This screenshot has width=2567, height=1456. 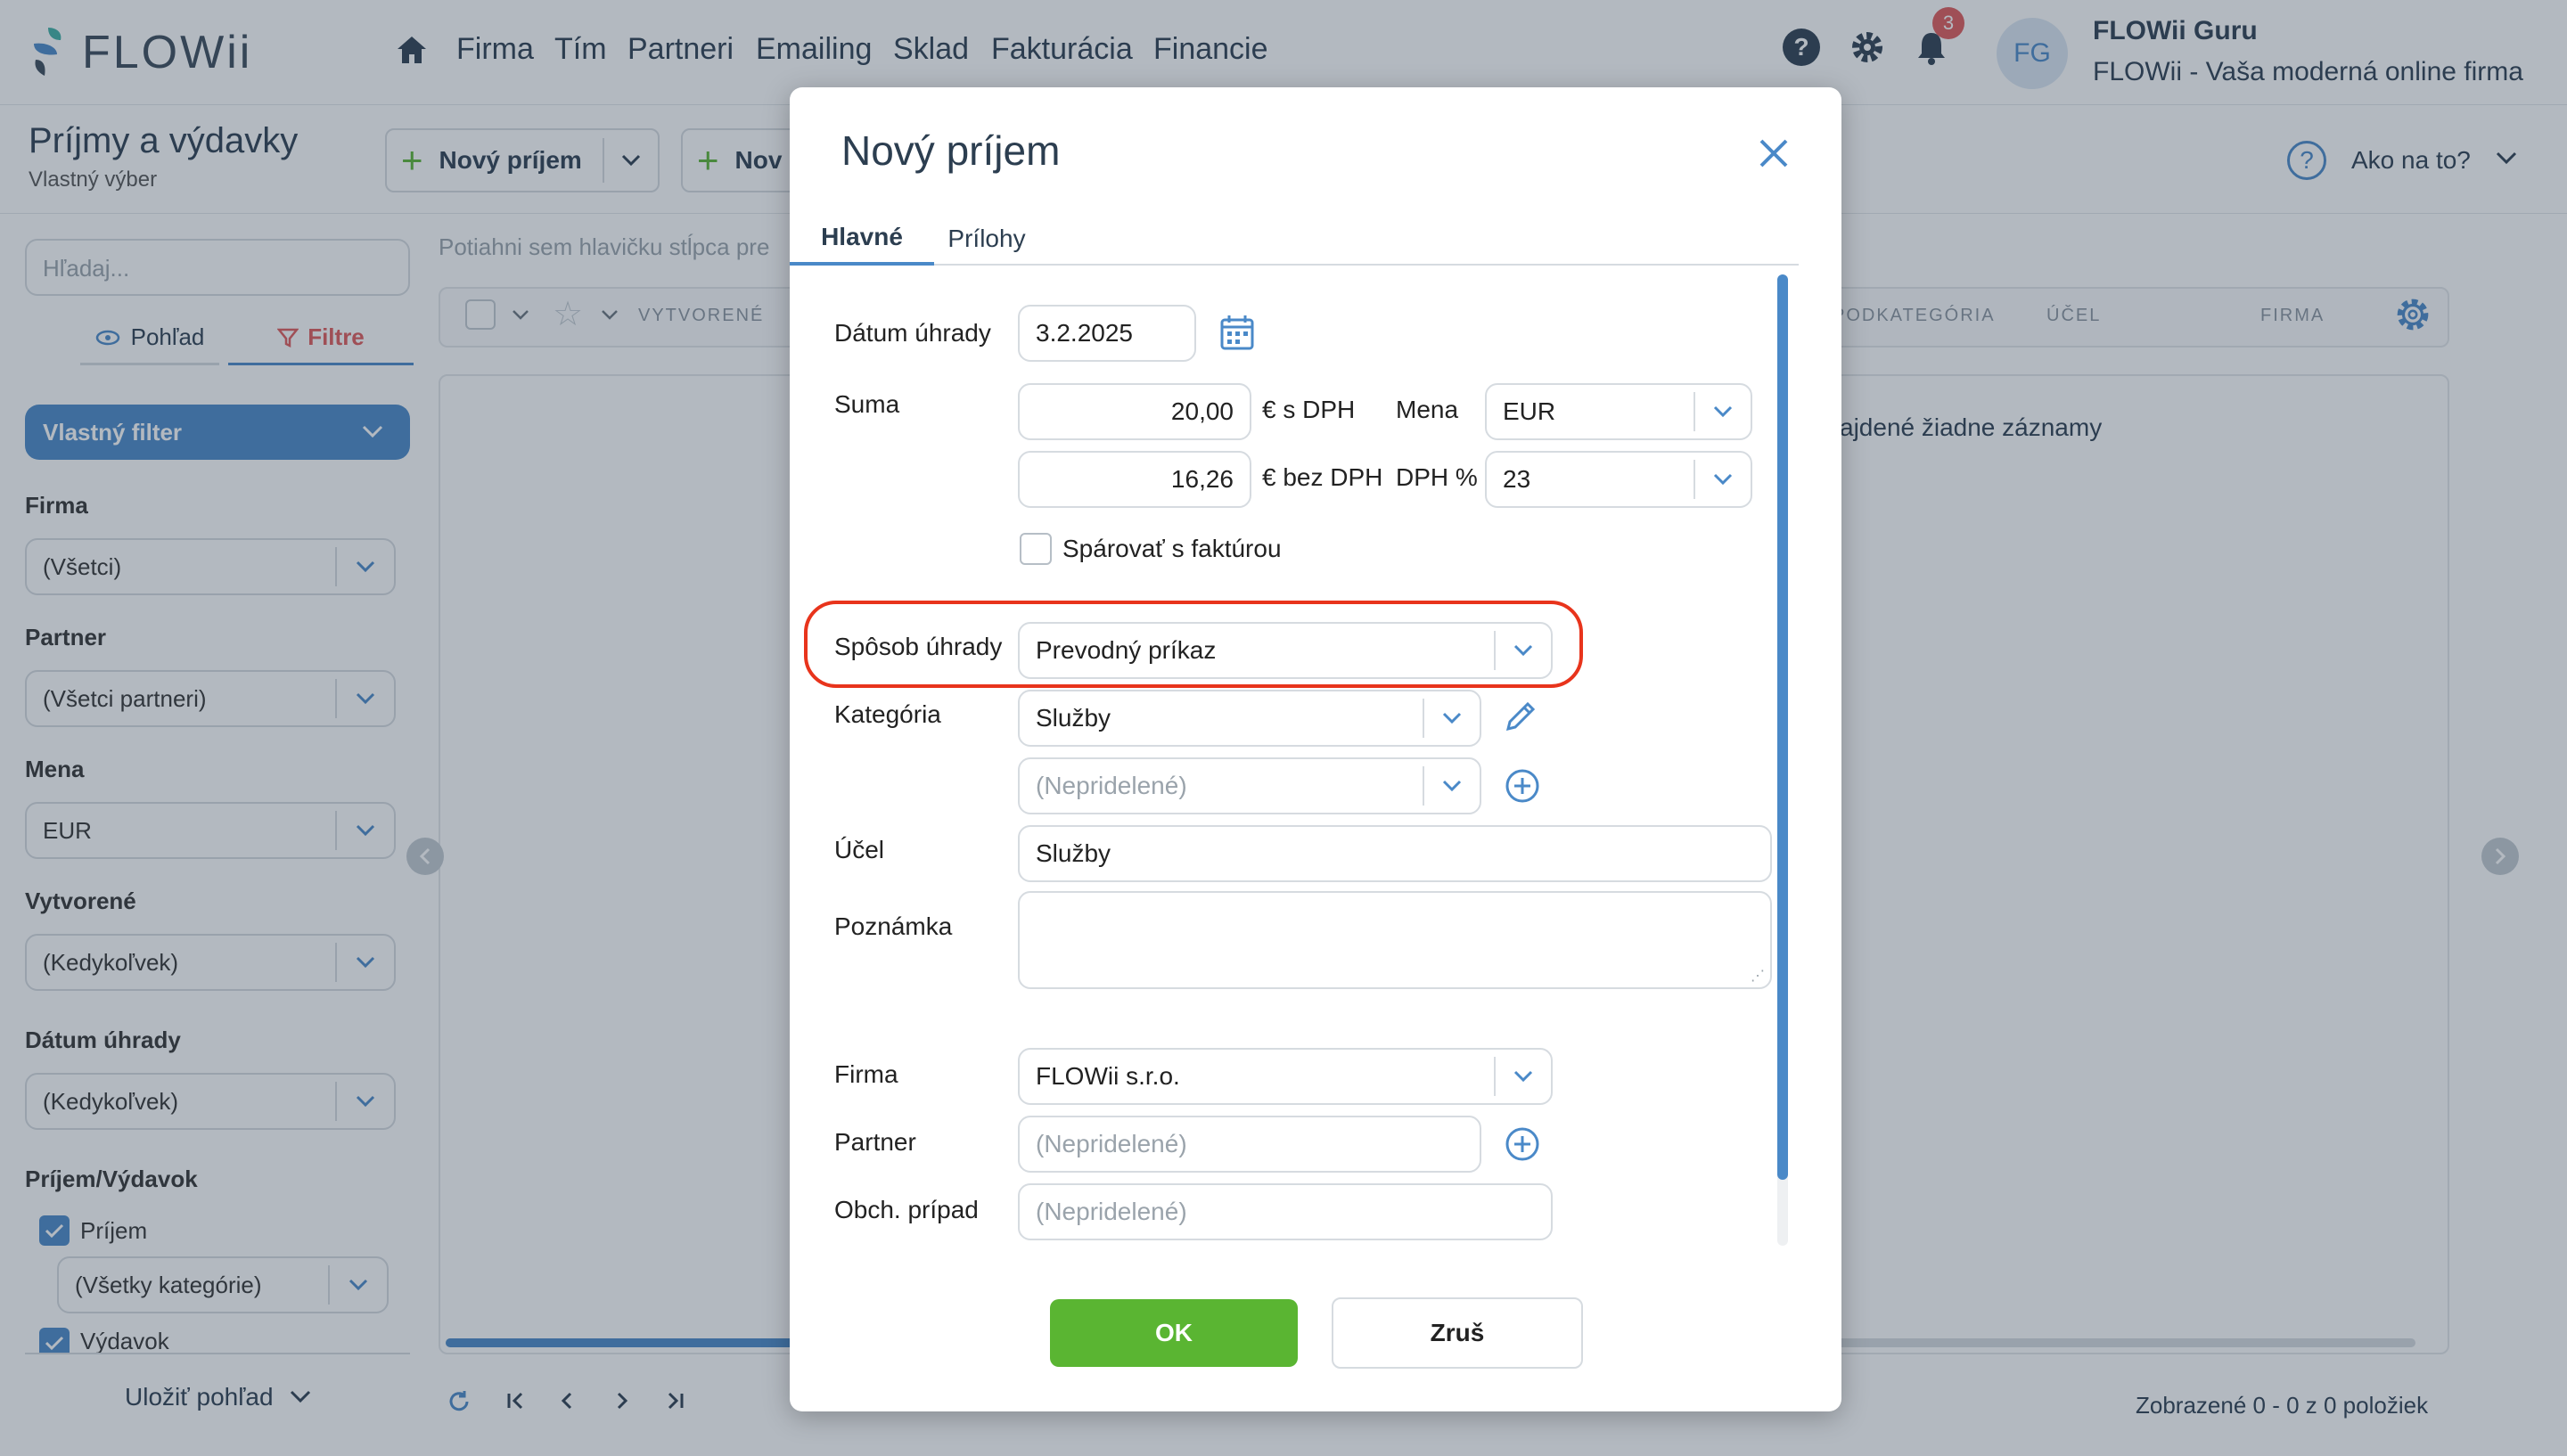 I want to click on payment-date-value: 3.2.2025, so click(x=1084, y=333).